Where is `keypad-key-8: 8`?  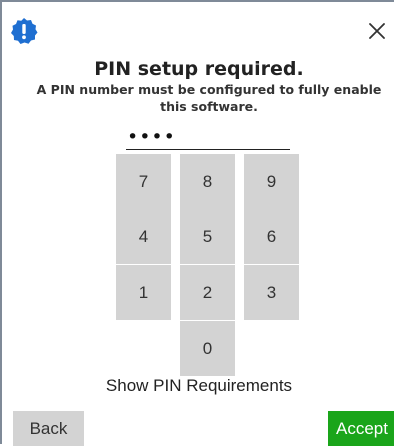 keypad-key-8: 8 is located at coordinates (207, 181).